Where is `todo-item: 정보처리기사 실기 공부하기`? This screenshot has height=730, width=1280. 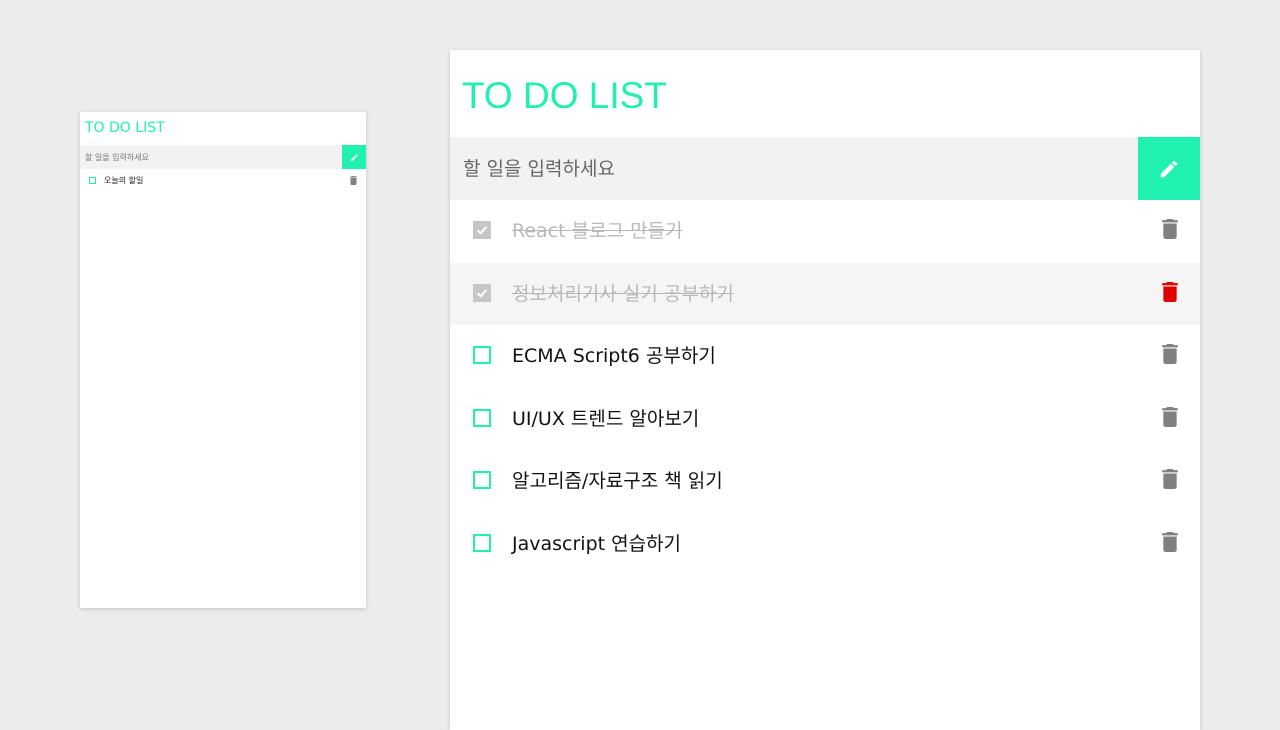
todo-item: 정보처리기사 실기 공부하기 is located at coordinates (825, 293).